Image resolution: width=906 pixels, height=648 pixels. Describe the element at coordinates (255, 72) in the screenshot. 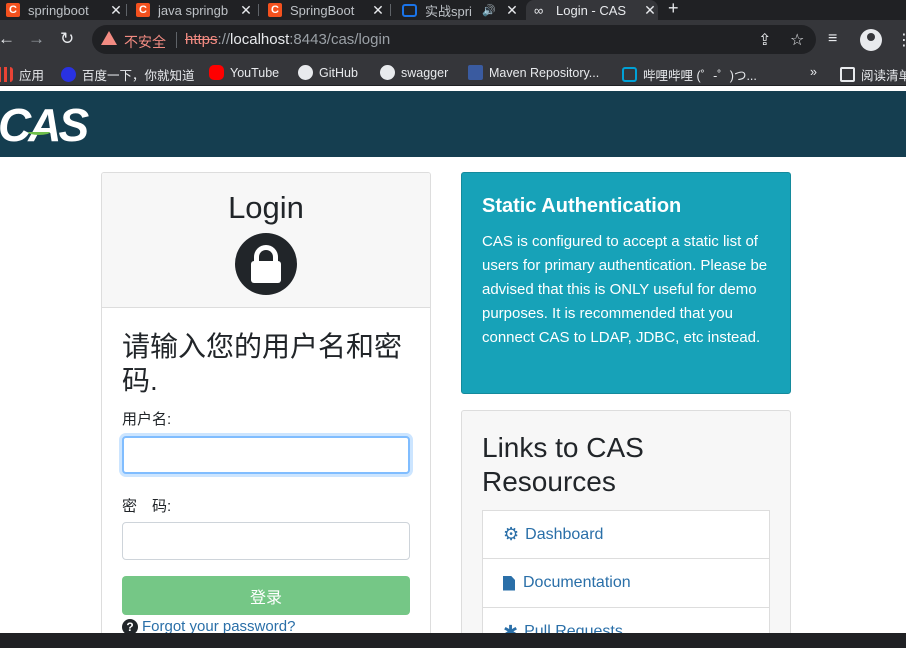

I see `bookmark-label: YouTube` at that location.